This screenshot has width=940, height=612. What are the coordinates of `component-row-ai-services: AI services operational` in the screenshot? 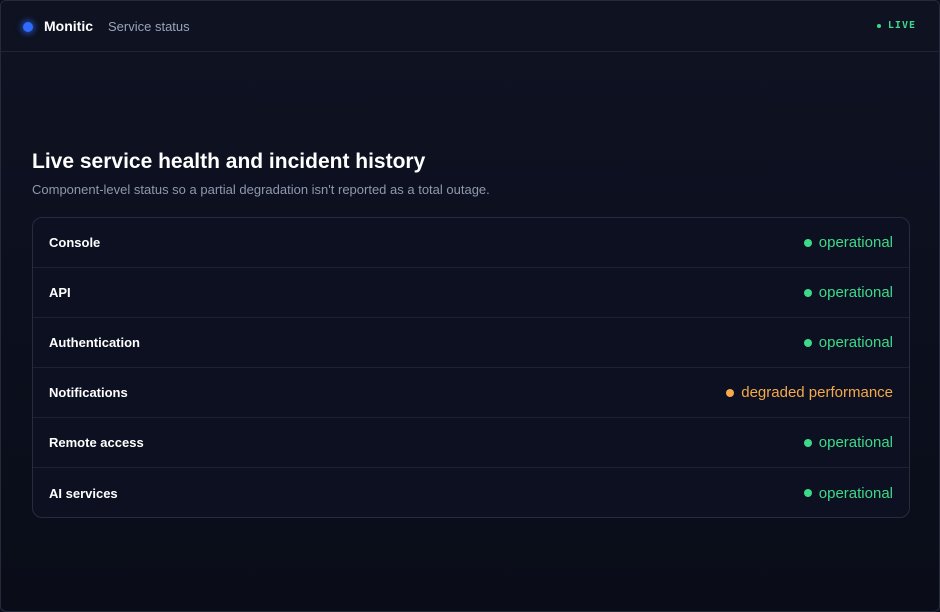 It's located at (471, 492).